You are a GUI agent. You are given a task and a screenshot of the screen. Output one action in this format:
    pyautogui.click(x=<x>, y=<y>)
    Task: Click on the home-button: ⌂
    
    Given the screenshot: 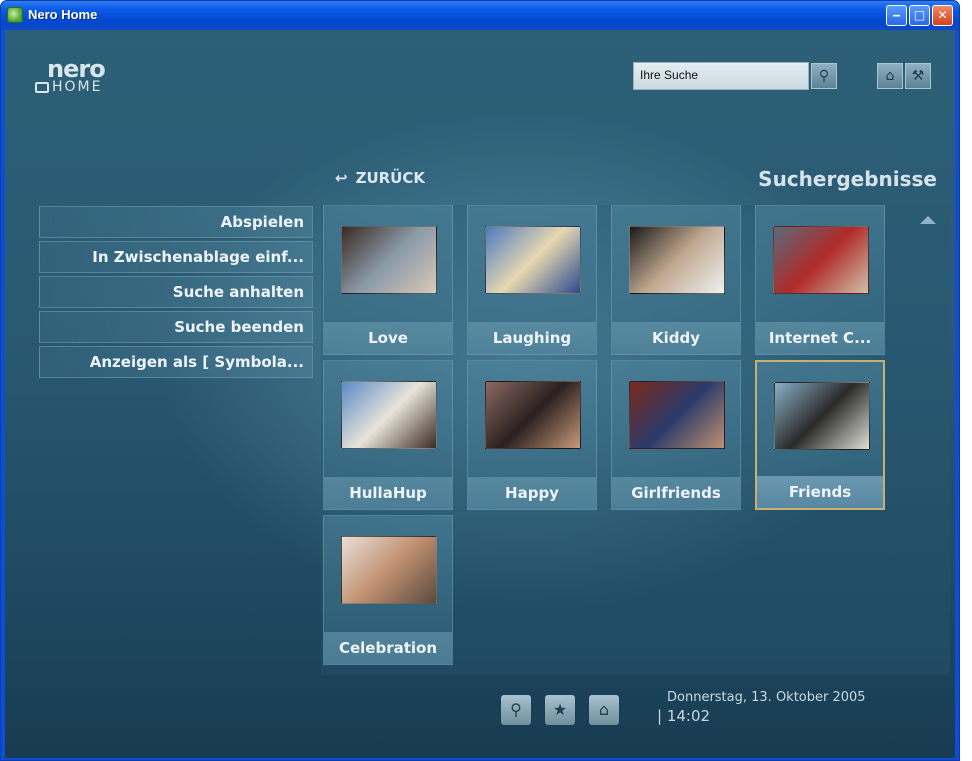 What is the action you would take?
    pyautogui.click(x=890, y=76)
    